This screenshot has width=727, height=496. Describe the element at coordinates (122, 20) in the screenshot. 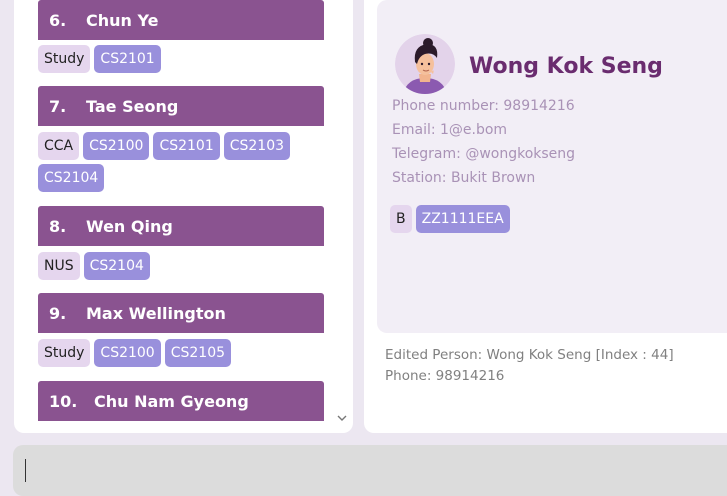

I see `person-name: Chun Ye` at that location.